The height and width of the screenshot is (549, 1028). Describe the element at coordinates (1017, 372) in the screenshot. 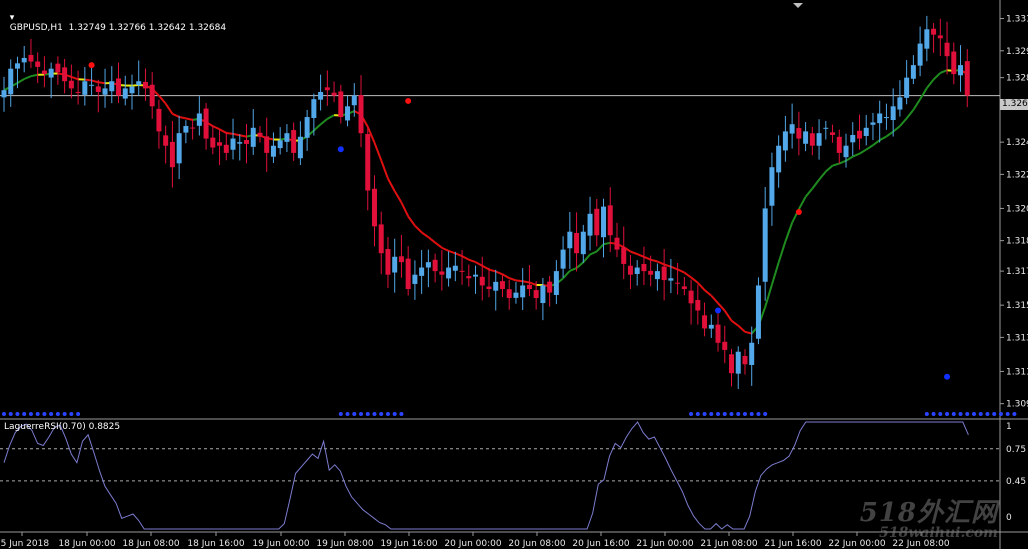

I see `y-tick-label: 1.311` at that location.